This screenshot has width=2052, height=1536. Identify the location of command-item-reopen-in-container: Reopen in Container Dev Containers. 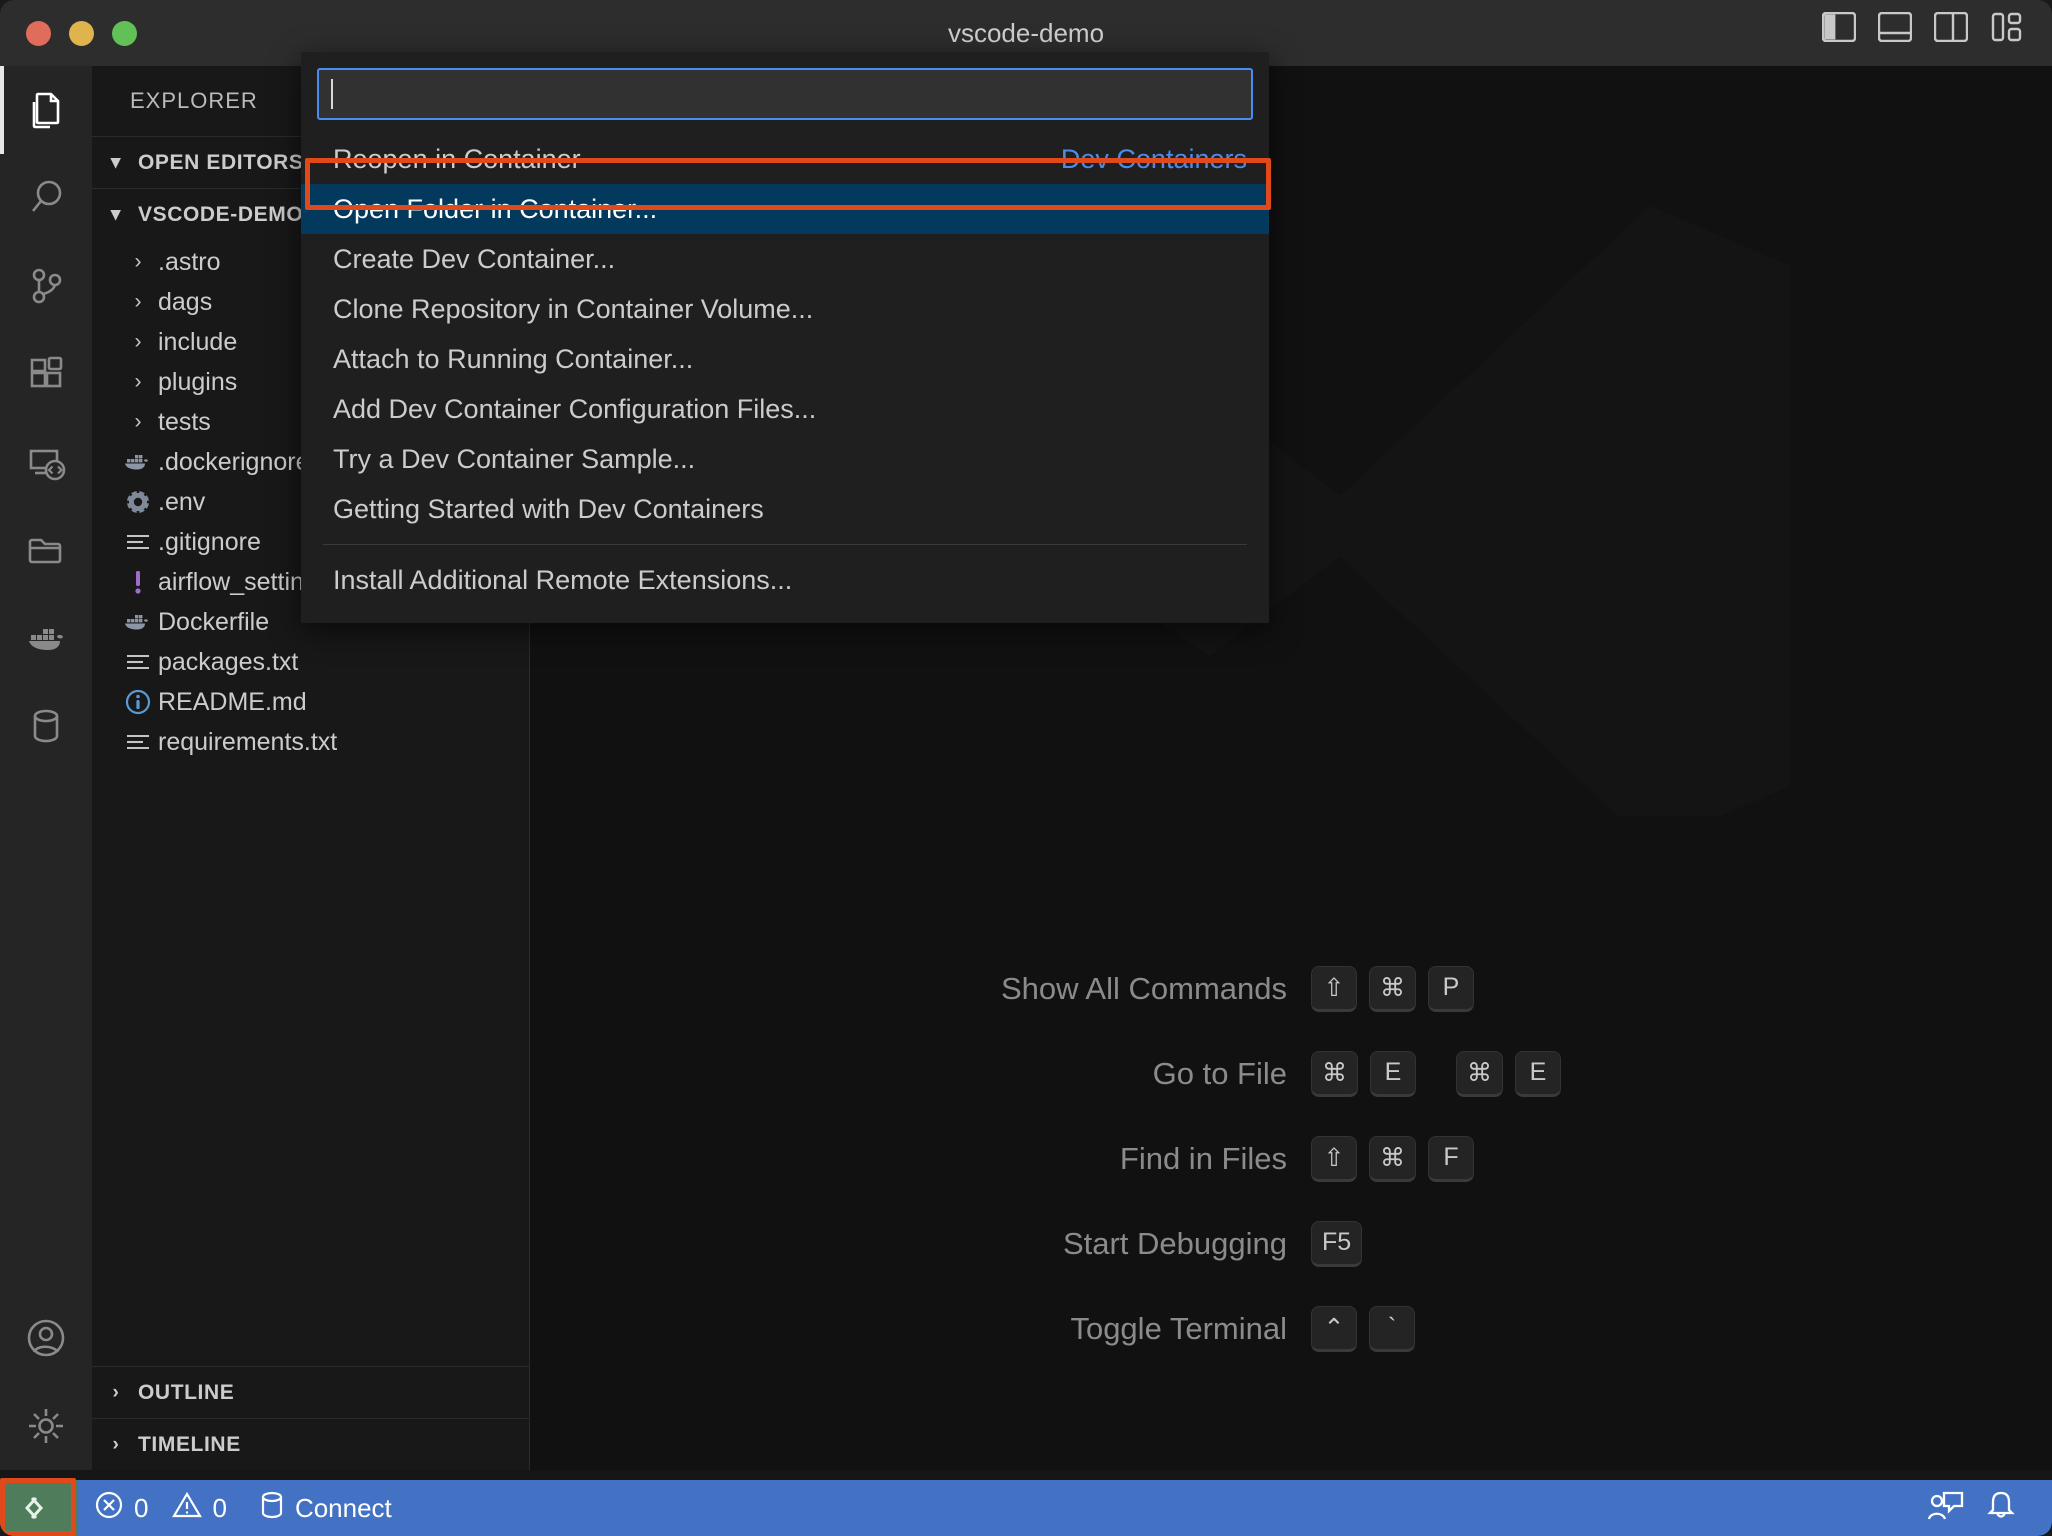
(785, 159).